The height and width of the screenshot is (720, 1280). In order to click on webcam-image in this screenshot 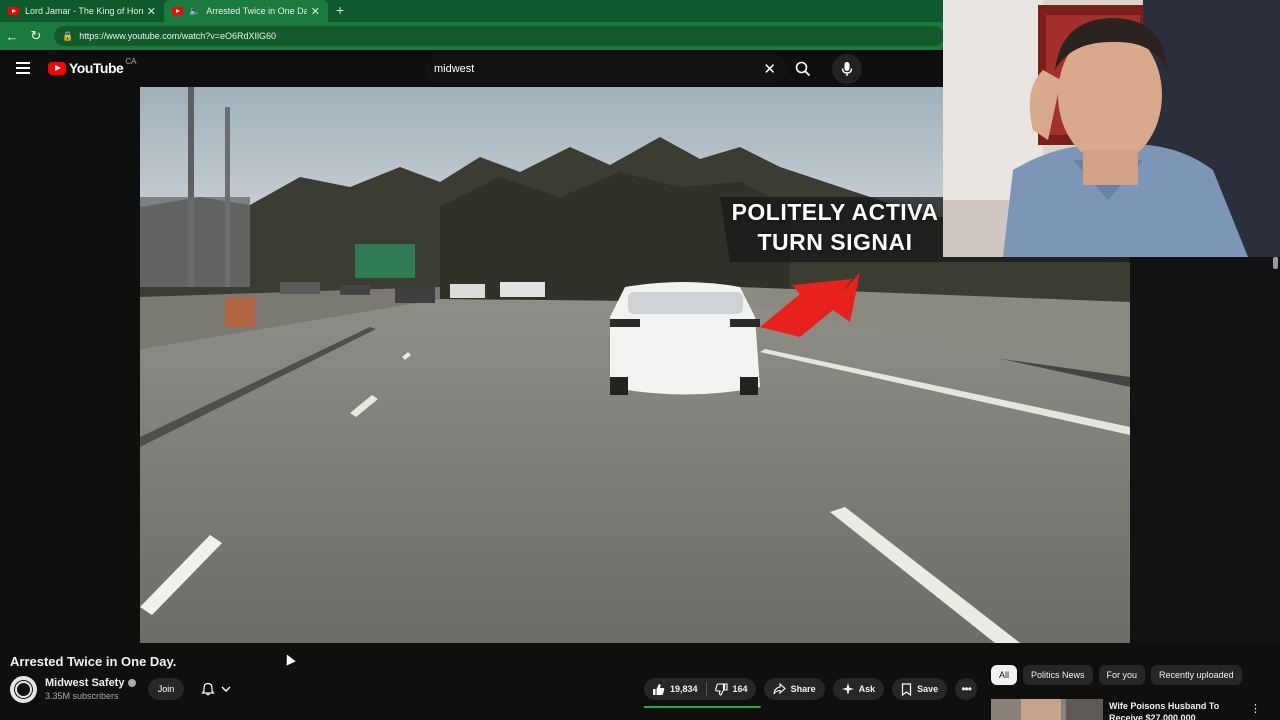, I will do `click(1111, 128)`.